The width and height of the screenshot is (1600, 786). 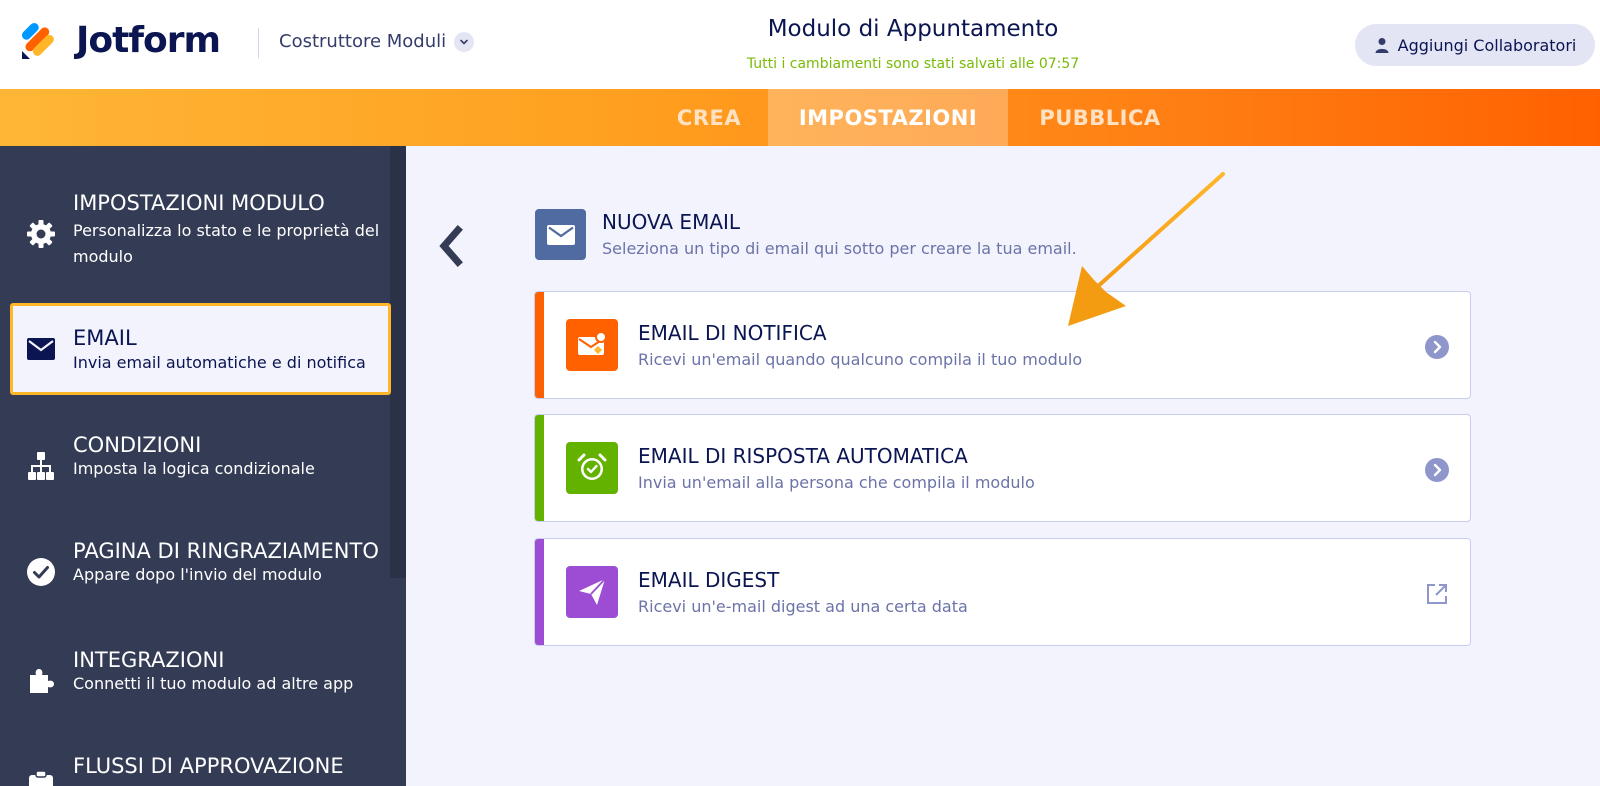 What do you see at coordinates (199, 203) in the screenshot?
I see `sidebar-item-title: IMPOSTAZIONI MODULO` at bounding box center [199, 203].